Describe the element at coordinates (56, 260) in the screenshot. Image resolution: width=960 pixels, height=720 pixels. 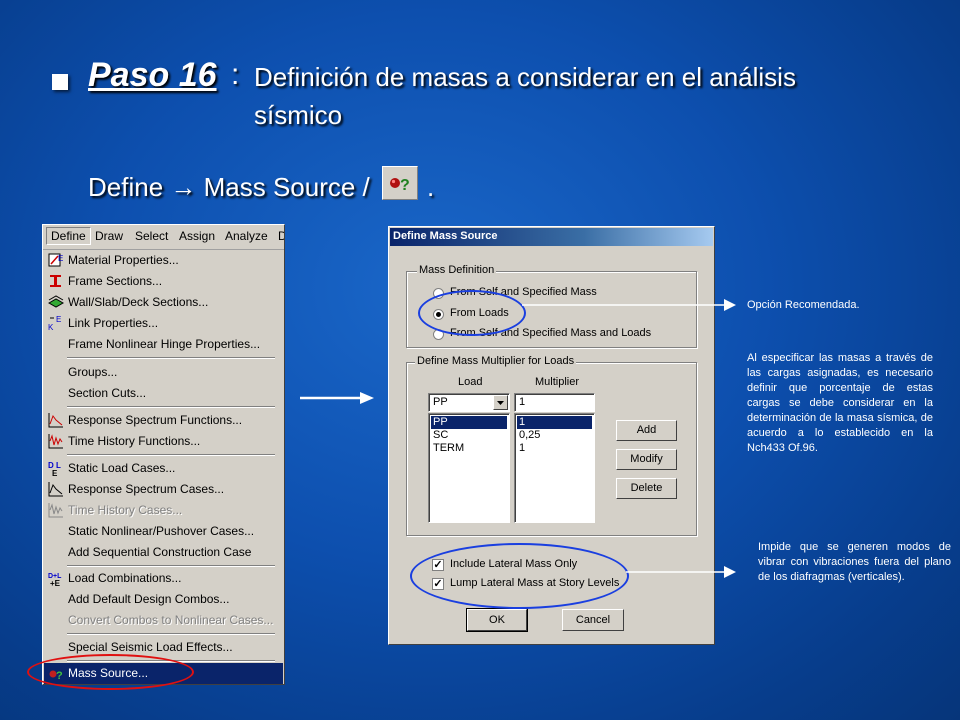
I see `material-icon: E` at that location.